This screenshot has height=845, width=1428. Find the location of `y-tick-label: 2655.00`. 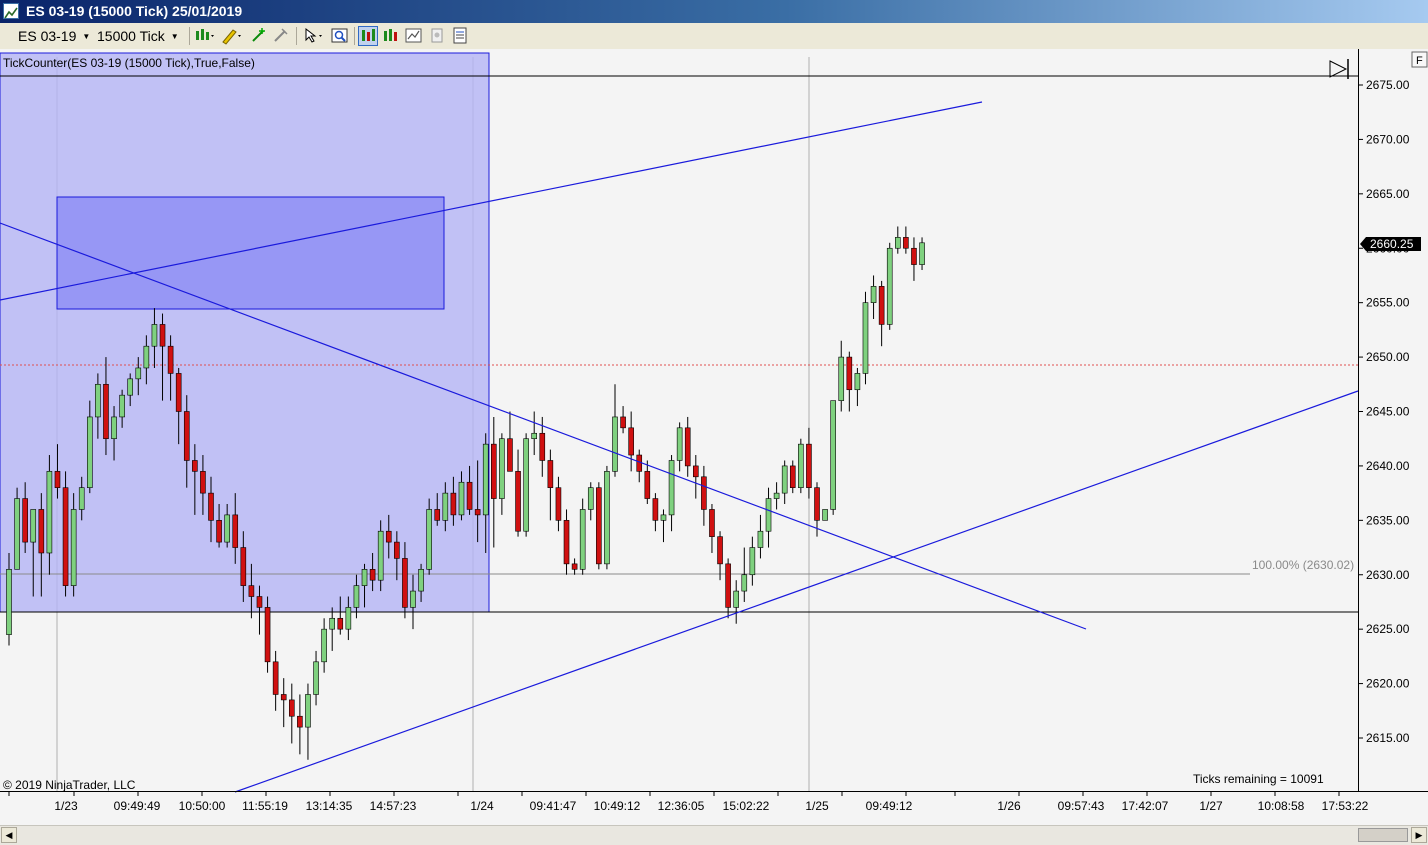

y-tick-label: 2655.00 is located at coordinates (1388, 303).